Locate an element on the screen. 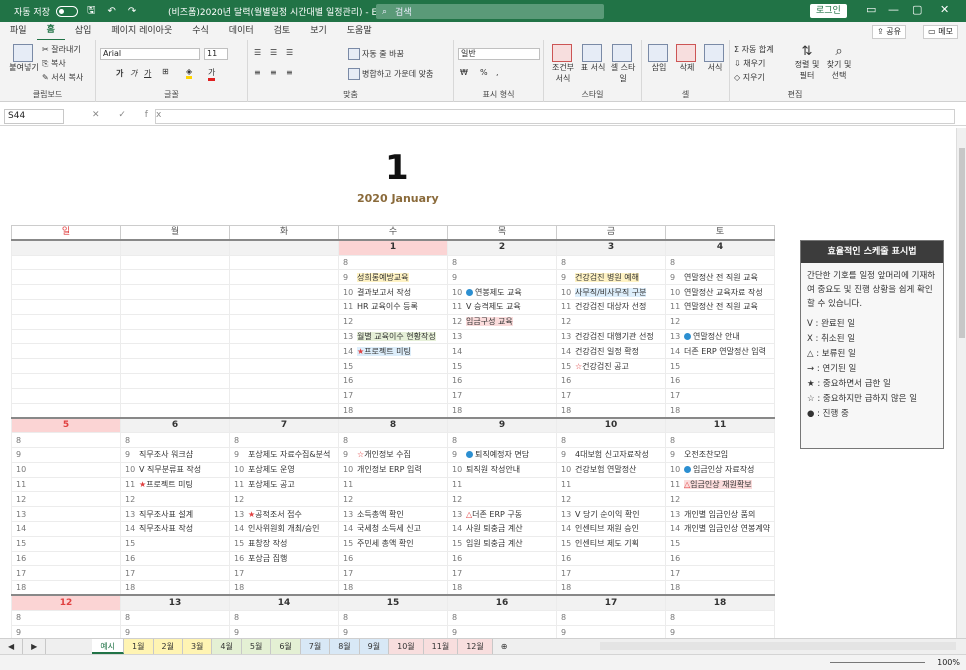 The width and height of the screenshot is (966, 670). ribbon-display-icon: ▭ is located at coordinates (871, 9).